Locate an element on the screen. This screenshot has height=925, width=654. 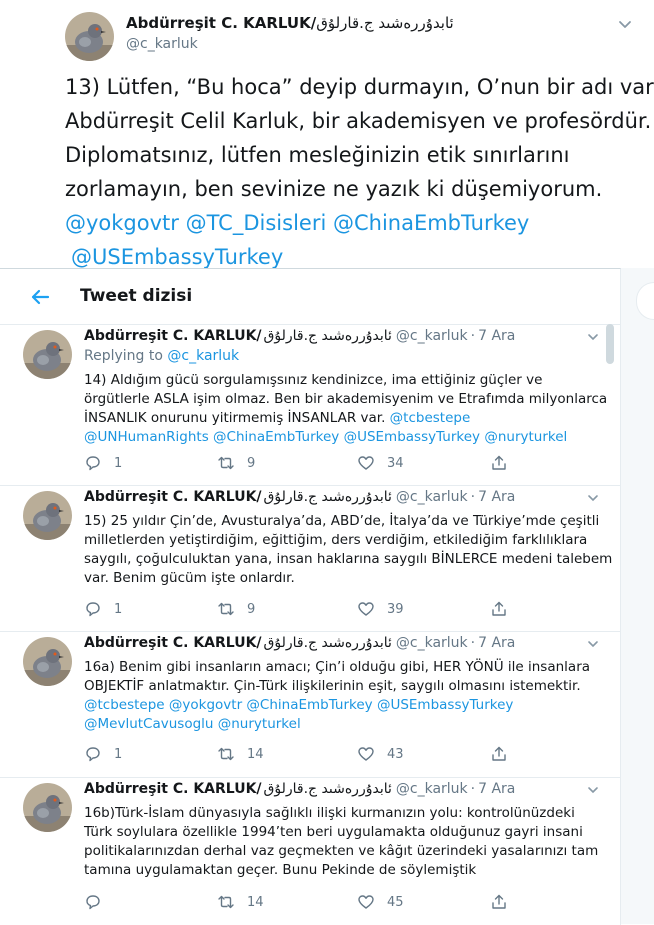
page-title: Tweet dizisi is located at coordinates (136, 296).